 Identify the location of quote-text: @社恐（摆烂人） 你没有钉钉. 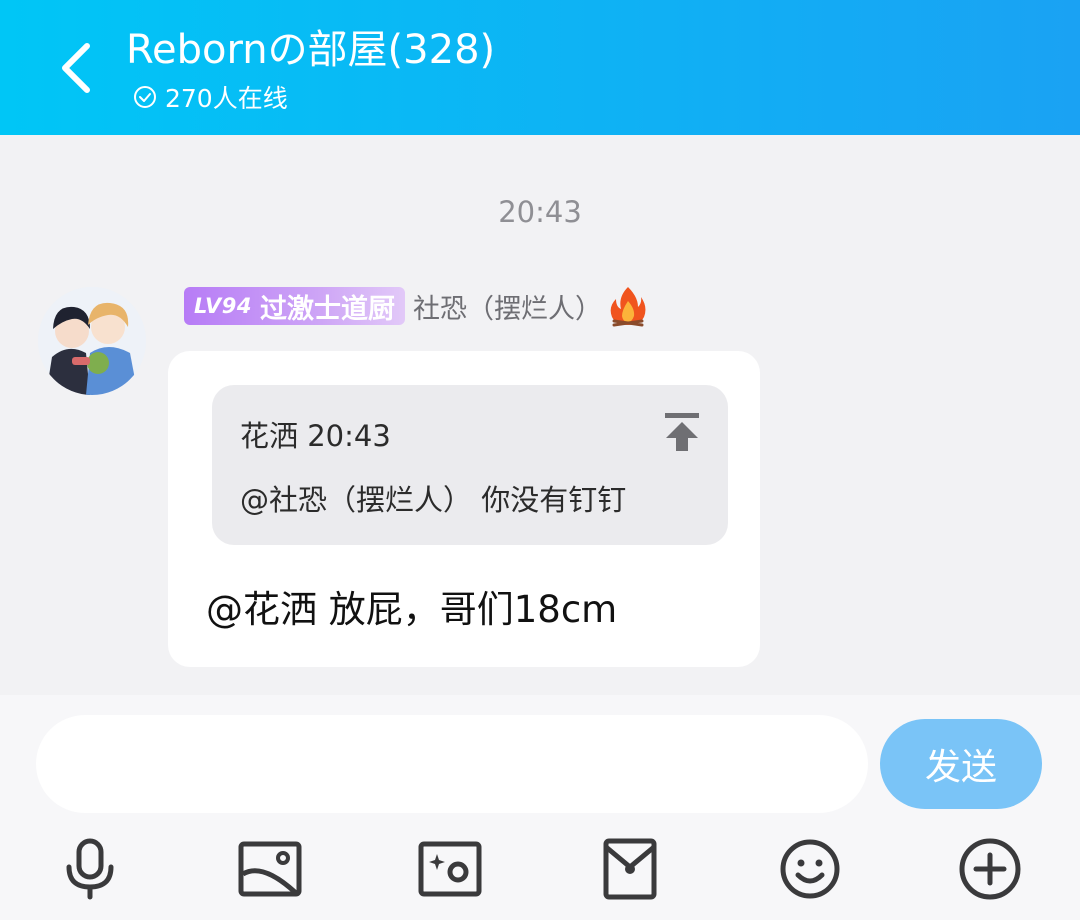
(433, 500).